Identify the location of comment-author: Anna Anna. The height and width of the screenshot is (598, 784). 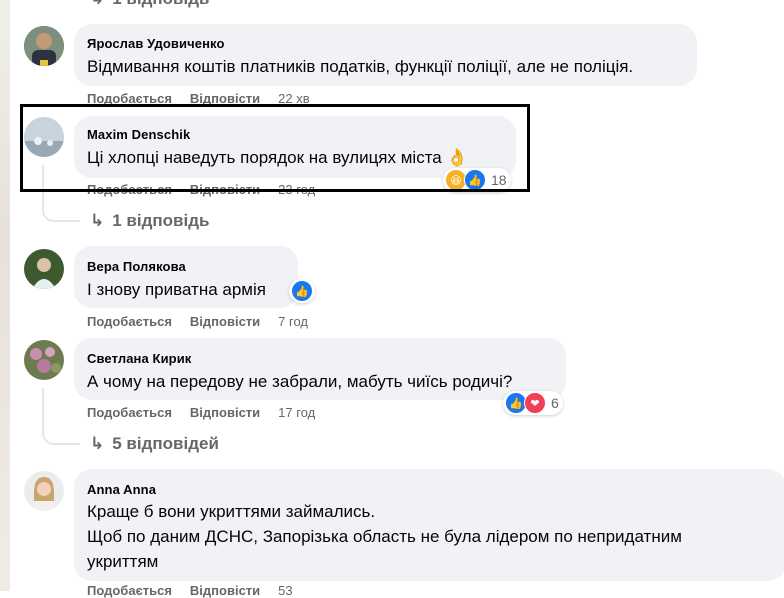
(121, 489).